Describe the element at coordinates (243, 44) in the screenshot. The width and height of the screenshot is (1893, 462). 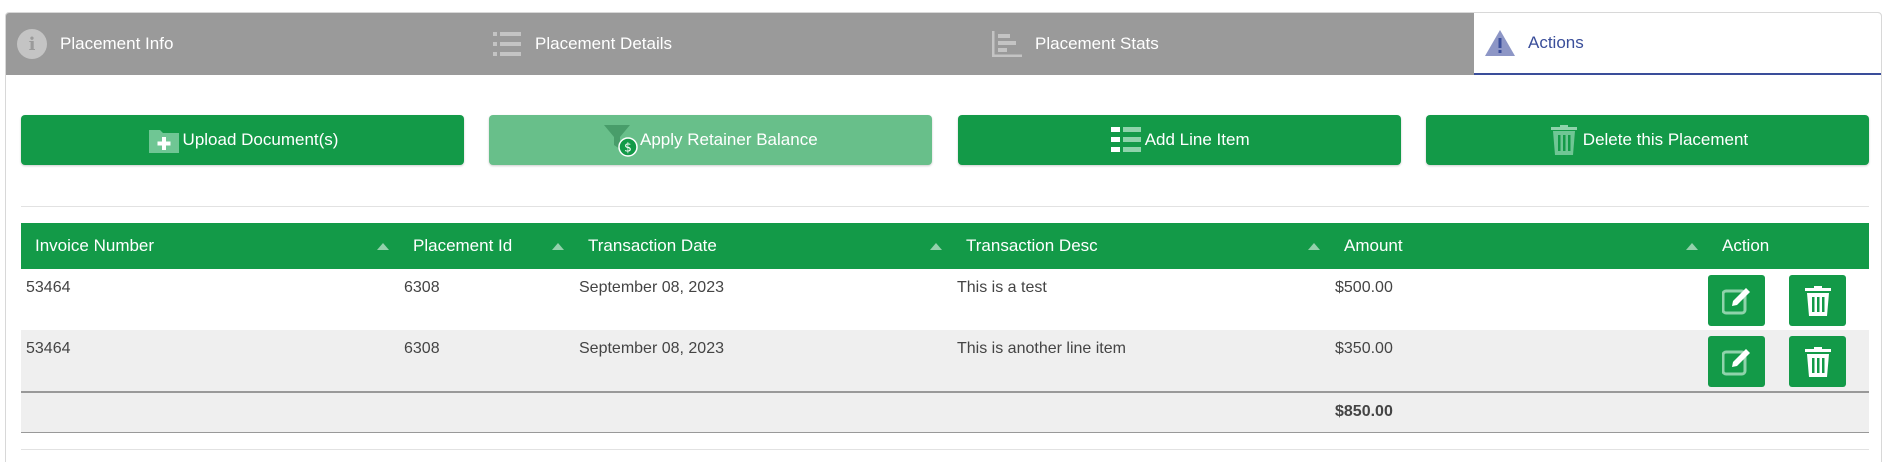
I see `tab-placement-info: i Placement Info` at that location.